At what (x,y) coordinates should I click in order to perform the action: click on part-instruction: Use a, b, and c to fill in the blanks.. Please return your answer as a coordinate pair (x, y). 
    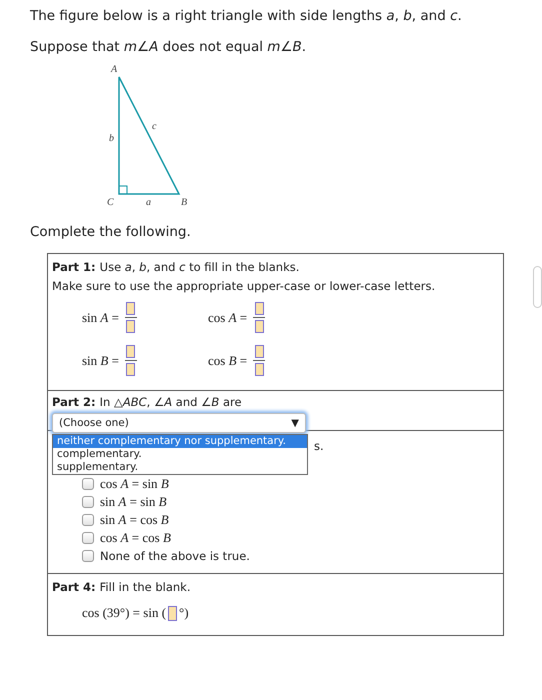
    Looking at the image, I should click on (200, 267).